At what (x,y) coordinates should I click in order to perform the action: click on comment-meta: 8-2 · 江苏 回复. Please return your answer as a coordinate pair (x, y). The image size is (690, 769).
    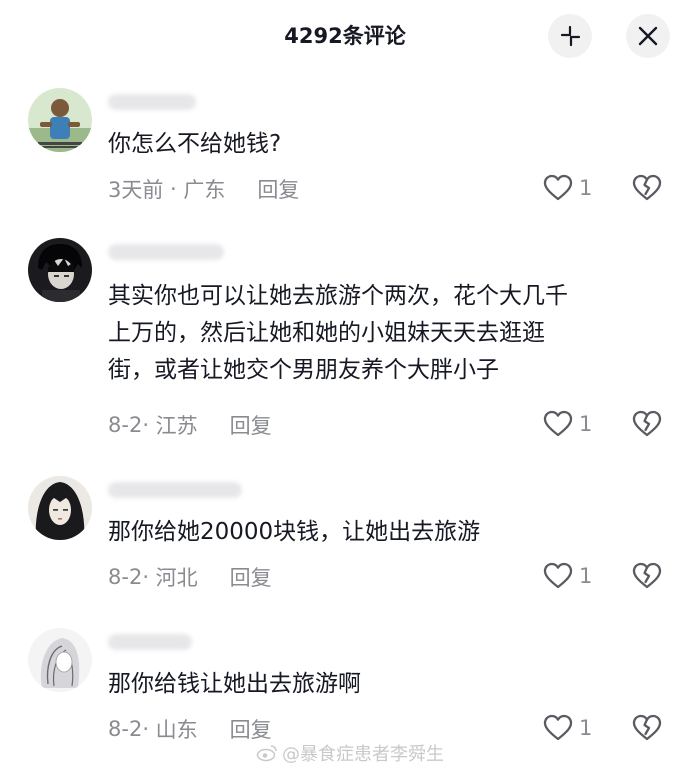
    Looking at the image, I should click on (190, 425).